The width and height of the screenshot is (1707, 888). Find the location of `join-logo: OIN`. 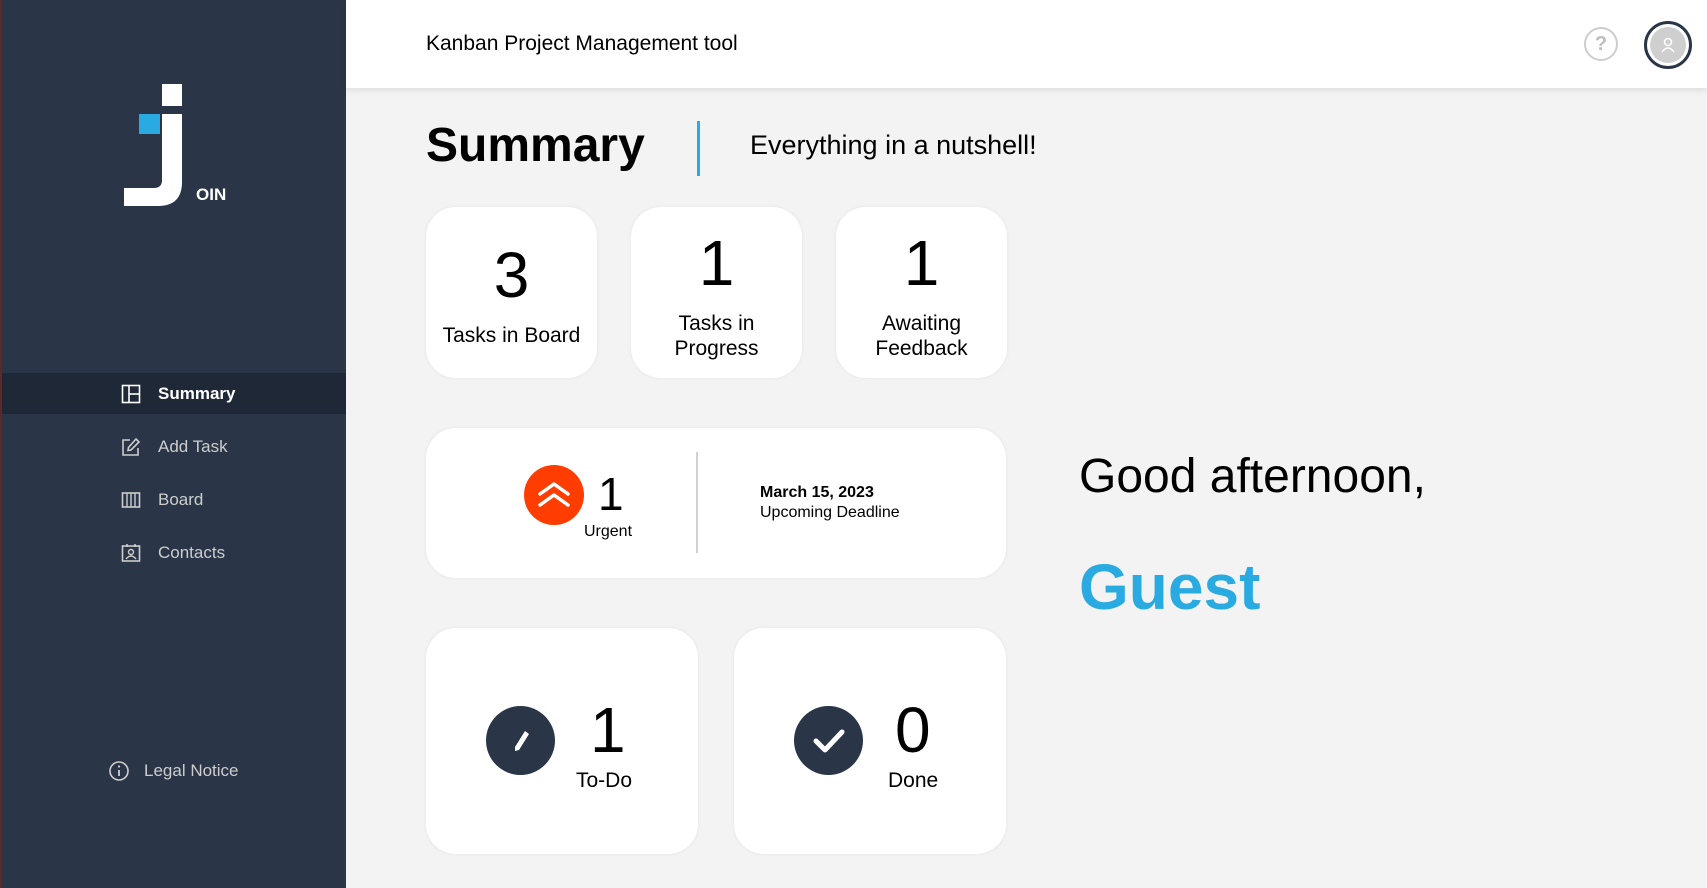

join-logo: OIN is located at coordinates (179, 145).